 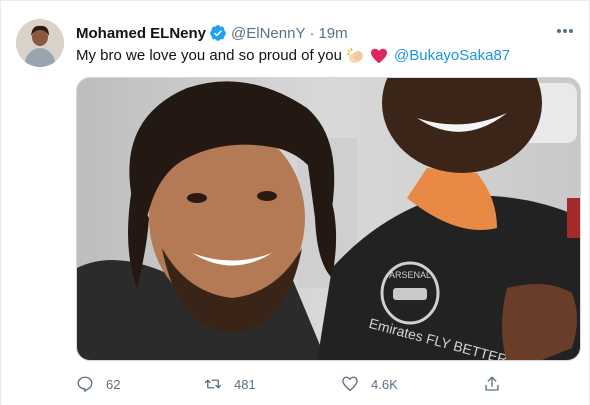 I want to click on more-options-icon, so click(x=565, y=31).